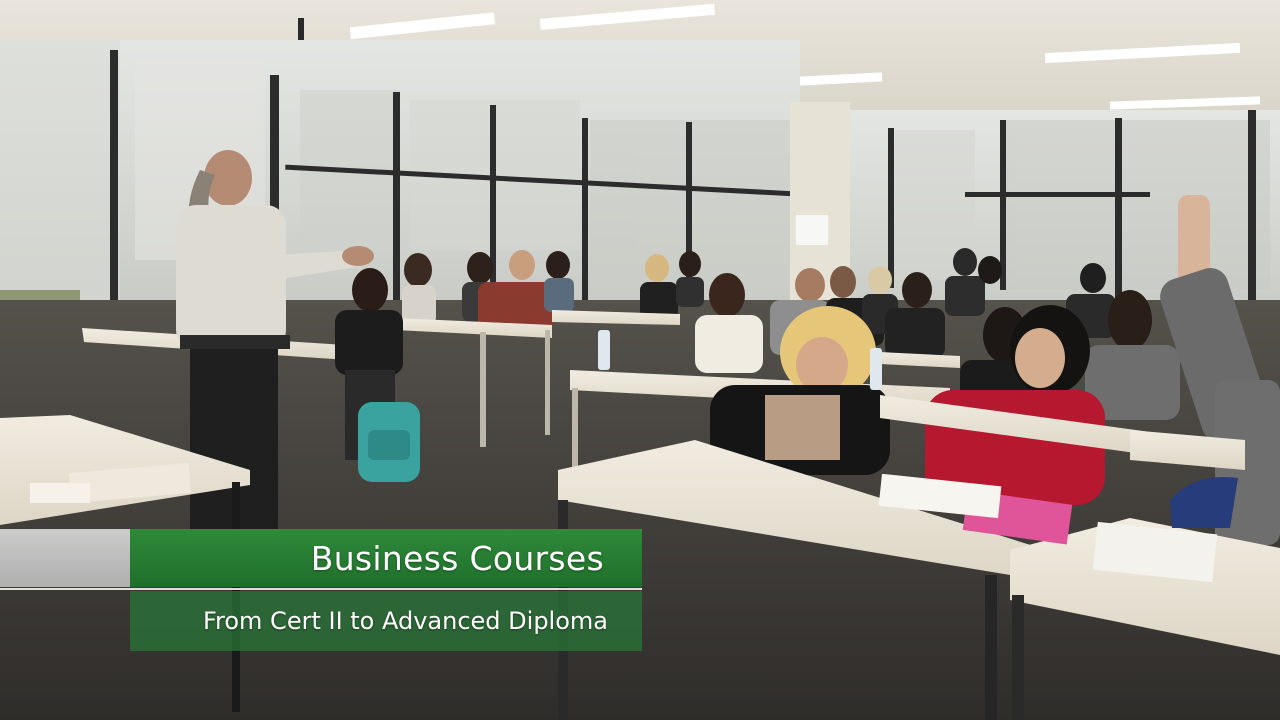 The height and width of the screenshot is (720, 1280). I want to click on wall-notice, so click(812, 230).